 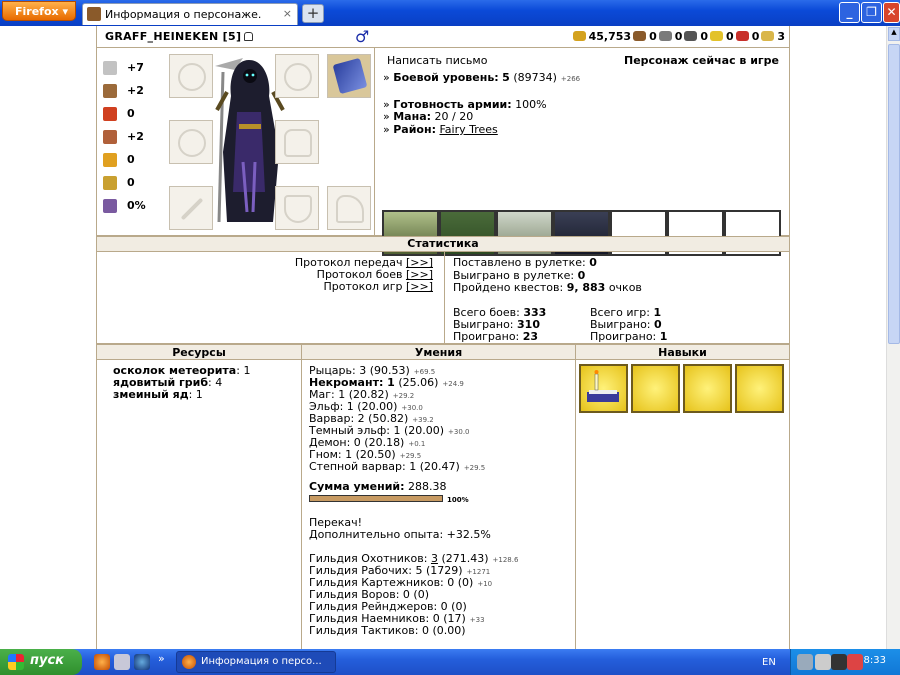 I want to click on skill-row: Сумма умений: 288.38, so click(x=440, y=486).